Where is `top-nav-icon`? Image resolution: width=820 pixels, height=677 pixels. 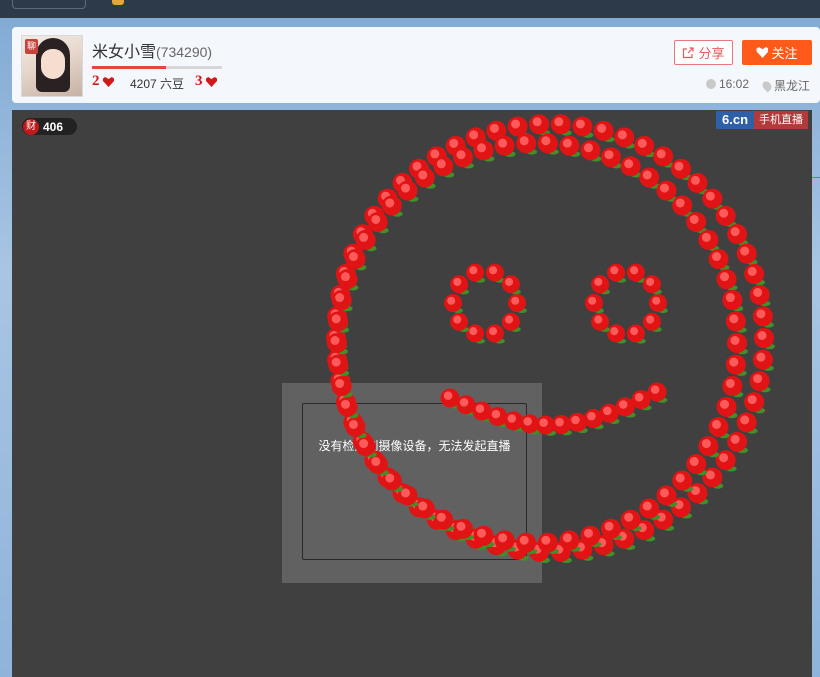
top-nav-icon is located at coordinates (118, 2).